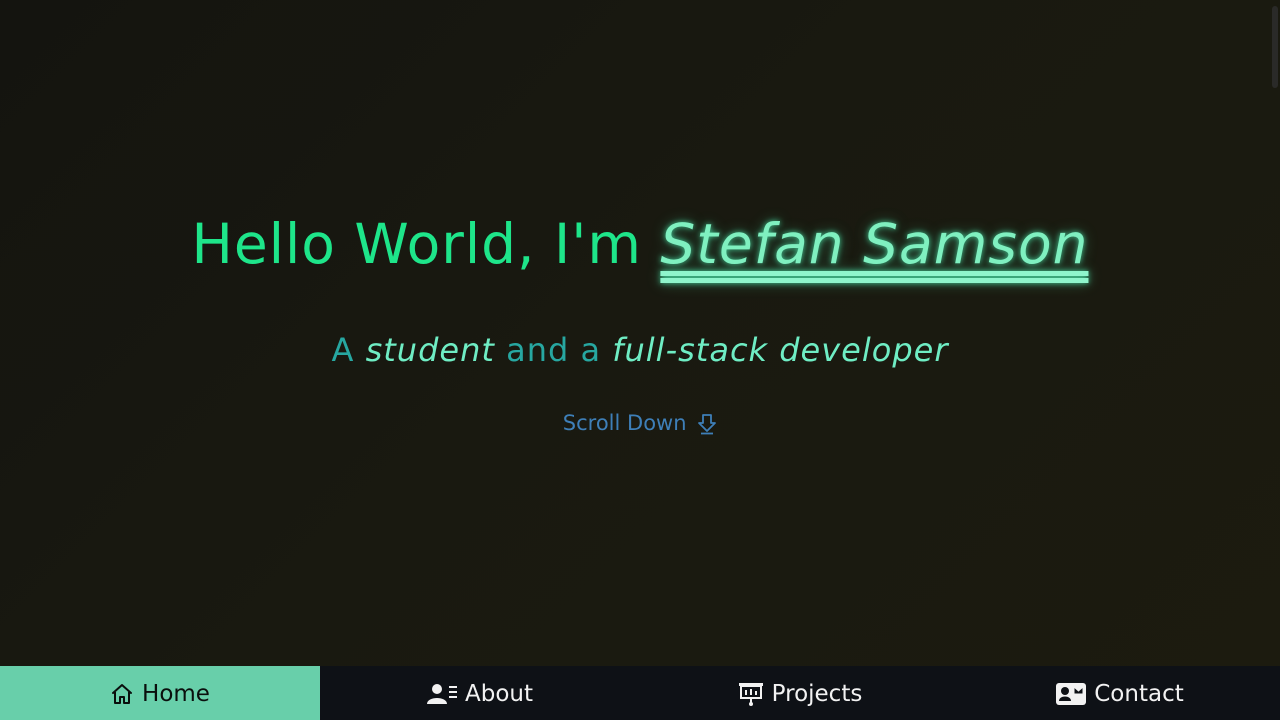  I want to click on hero-subtitle: A student and a full-stack developer, so click(640, 350).